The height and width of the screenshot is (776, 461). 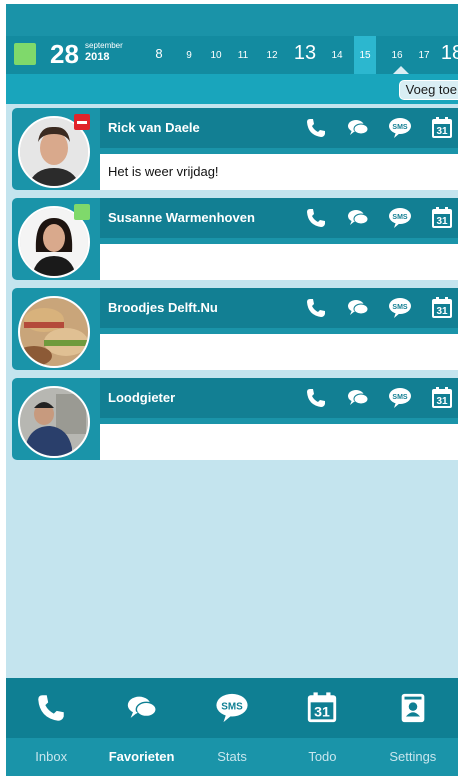 I want to click on day-16: 16, so click(x=396, y=55).